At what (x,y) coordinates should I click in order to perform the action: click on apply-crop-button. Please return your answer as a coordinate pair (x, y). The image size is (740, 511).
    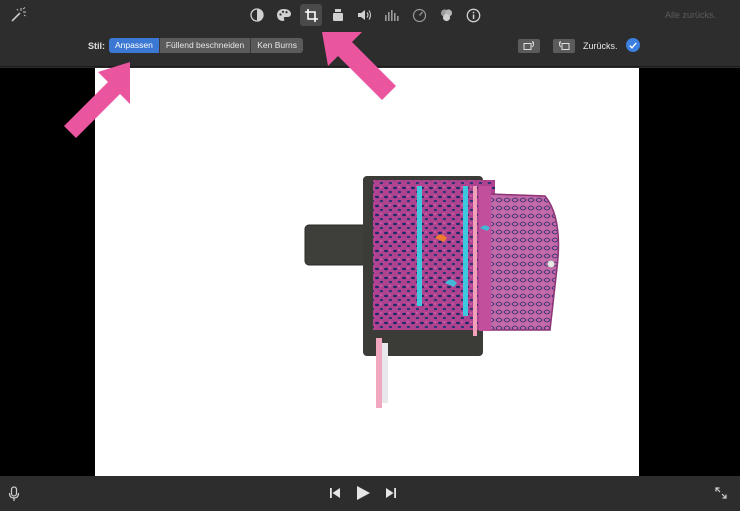
    Looking at the image, I should click on (633, 45).